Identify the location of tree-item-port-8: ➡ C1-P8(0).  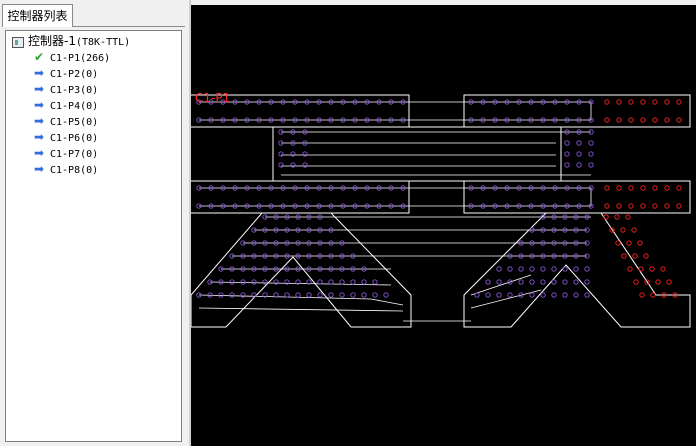
(65, 169).